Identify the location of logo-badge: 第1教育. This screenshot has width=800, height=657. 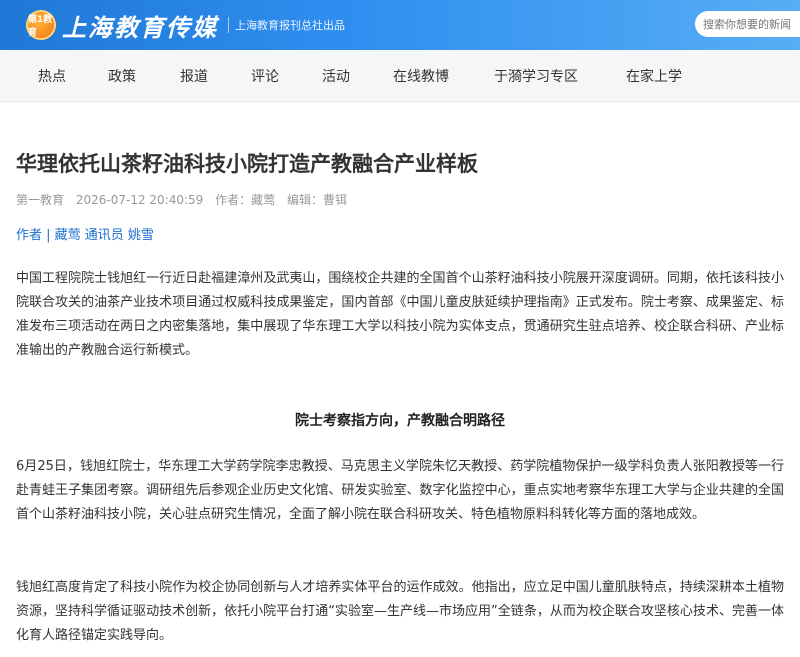
(41, 25).